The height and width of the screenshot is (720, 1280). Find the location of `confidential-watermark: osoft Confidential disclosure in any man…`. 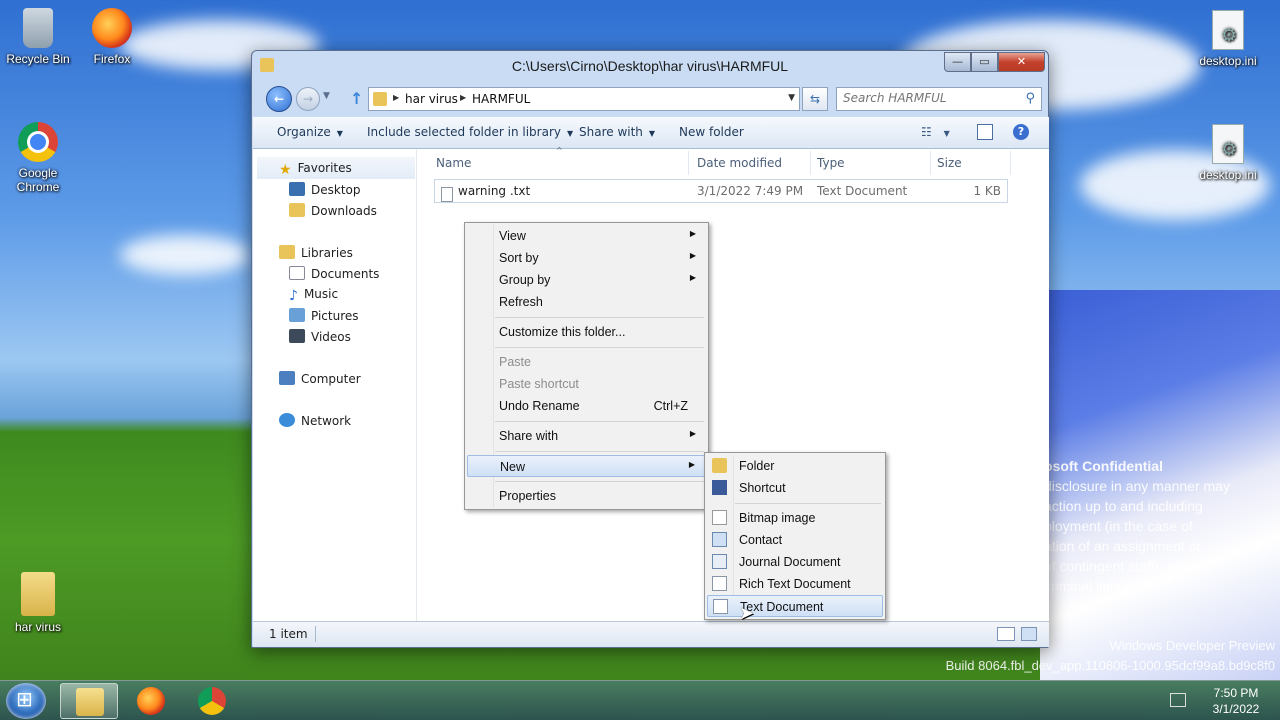

confidential-watermark: osoft Confidential disclosure in any man… is located at coordinates (1137, 526).